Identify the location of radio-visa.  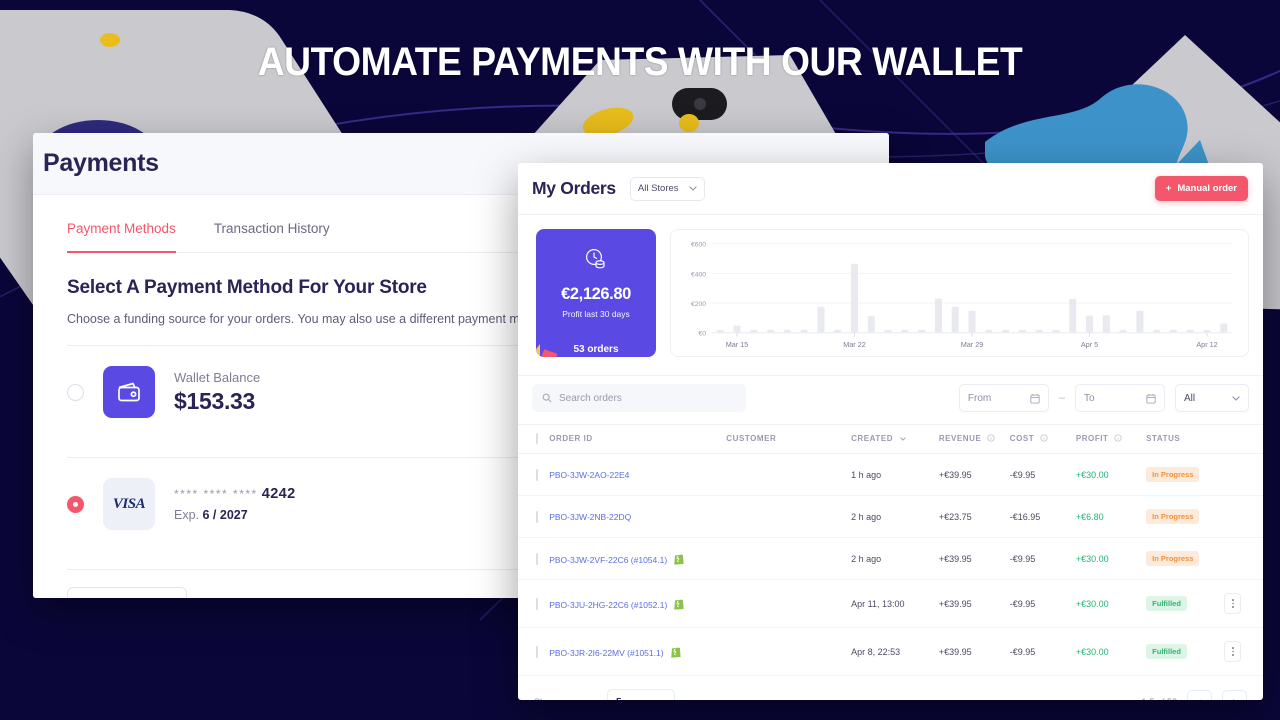
(75, 504).